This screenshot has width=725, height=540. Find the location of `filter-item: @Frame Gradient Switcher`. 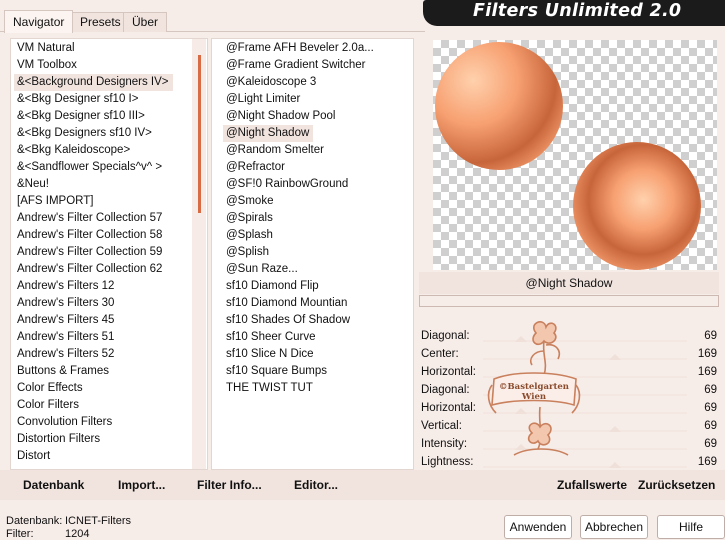

filter-item: @Frame Gradient Switcher is located at coordinates (316, 65).